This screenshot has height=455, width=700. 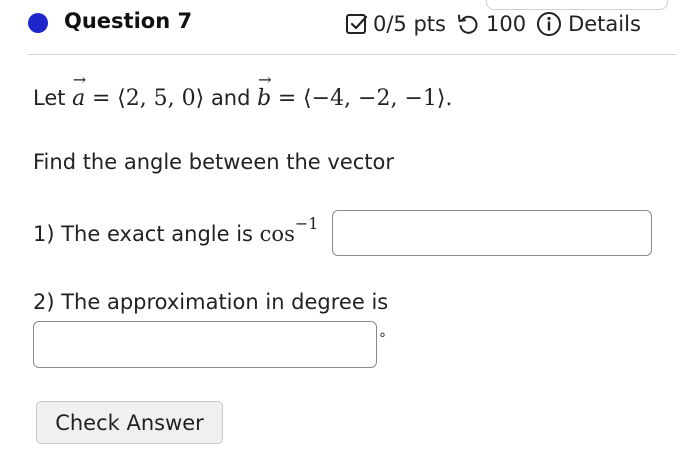 I want to click on and-label: and, so click(x=230, y=98).